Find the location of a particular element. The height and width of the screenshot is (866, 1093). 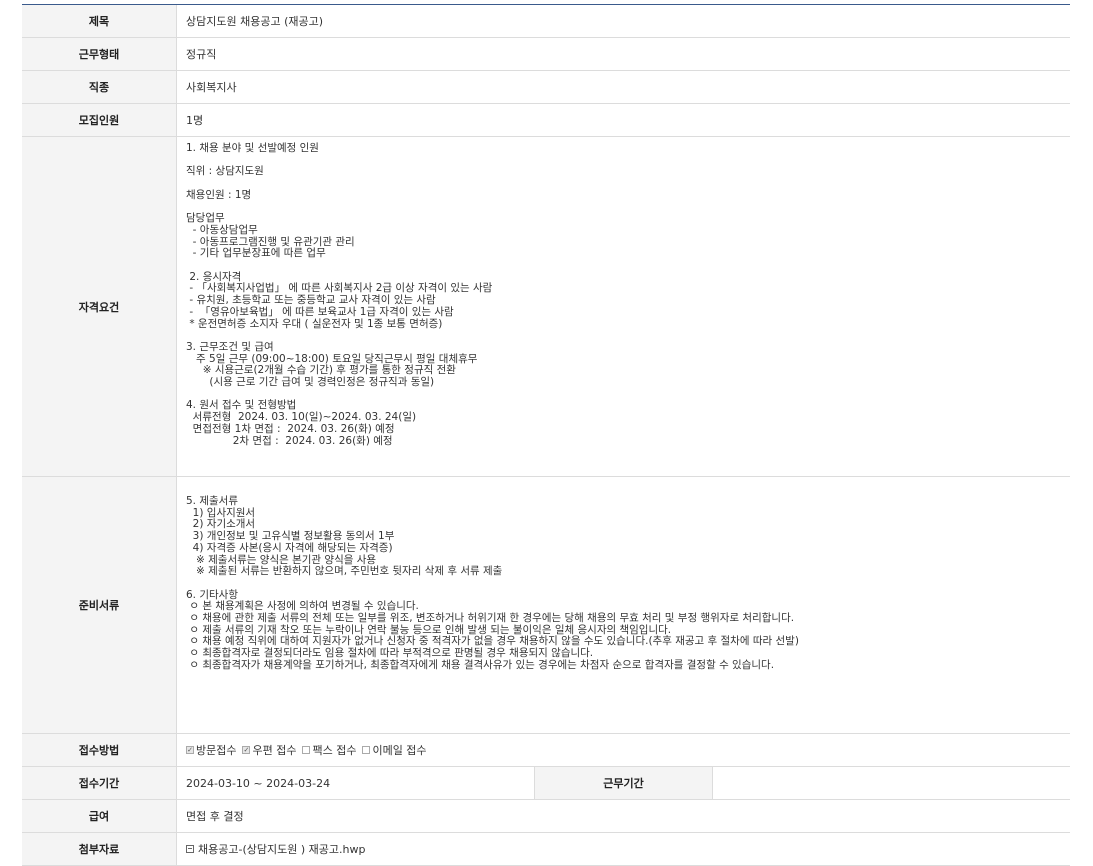

attachment-link: 채용공고-(상담지도원 ) 재공고.hwp is located at coordinates (281, 849).